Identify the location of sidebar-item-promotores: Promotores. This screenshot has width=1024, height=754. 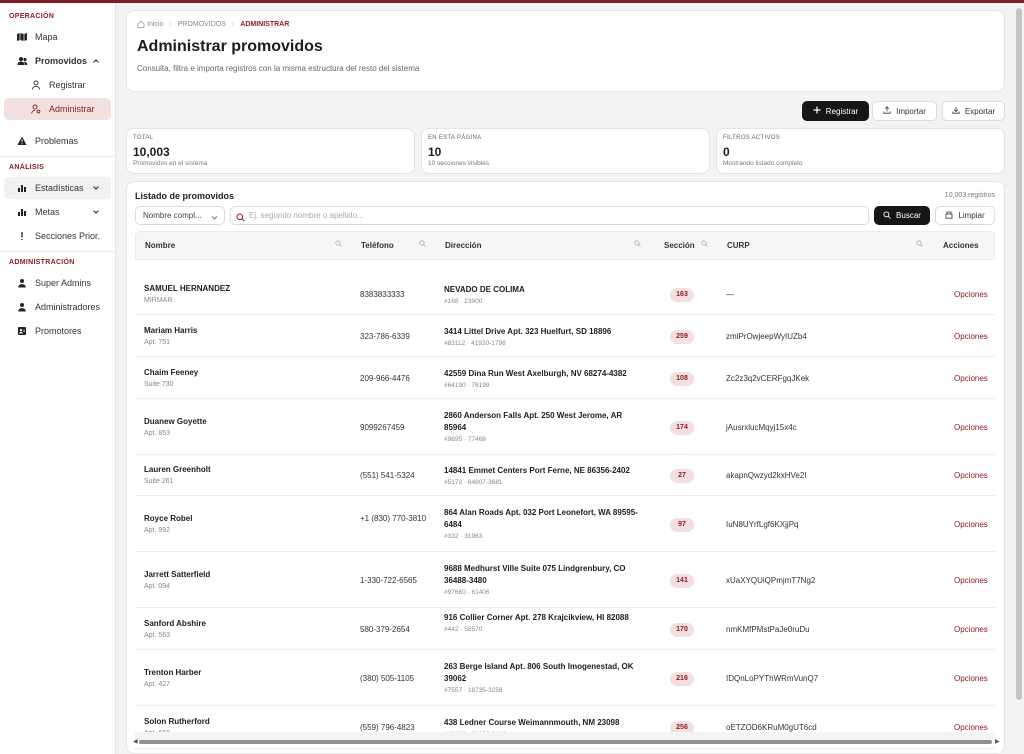
(57, 331).